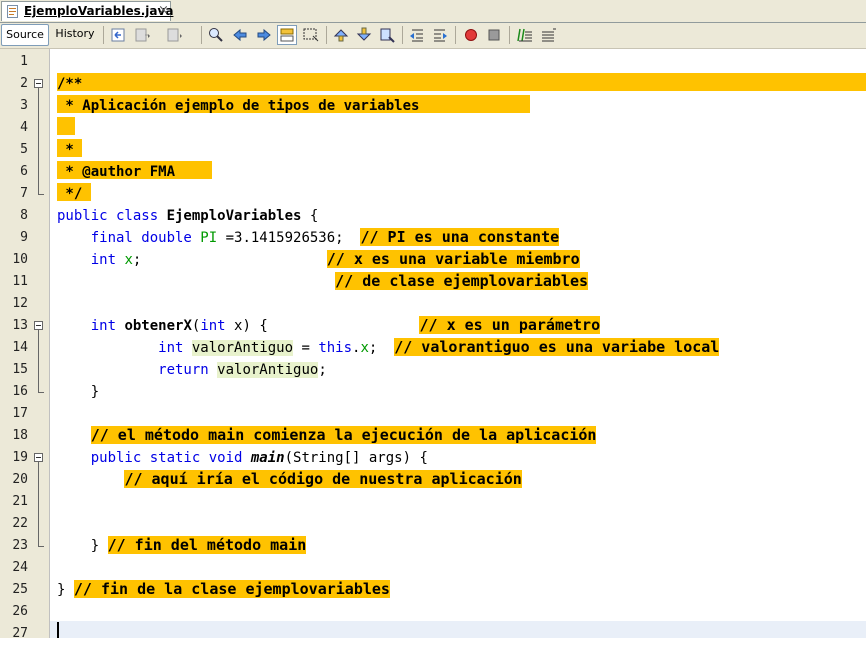 The height and width of the screenshot is (645, 866). I want to click on line-number: 21, so click(20, 501).